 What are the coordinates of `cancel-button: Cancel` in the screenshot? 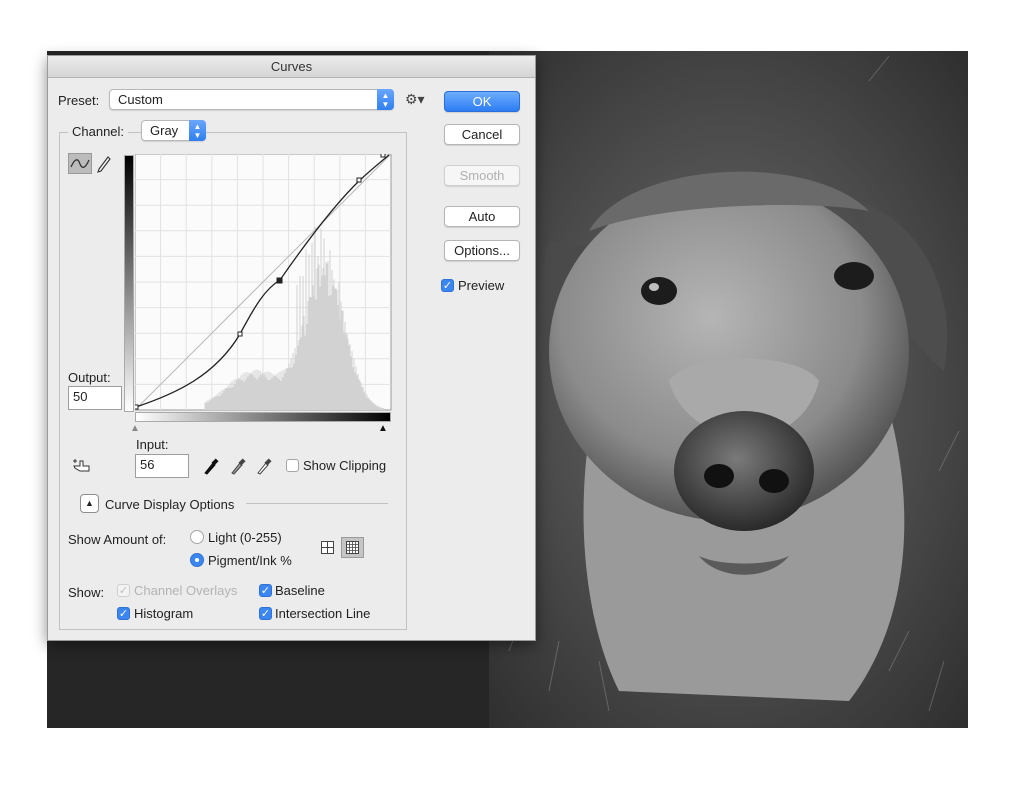 It's located at (482, 134).